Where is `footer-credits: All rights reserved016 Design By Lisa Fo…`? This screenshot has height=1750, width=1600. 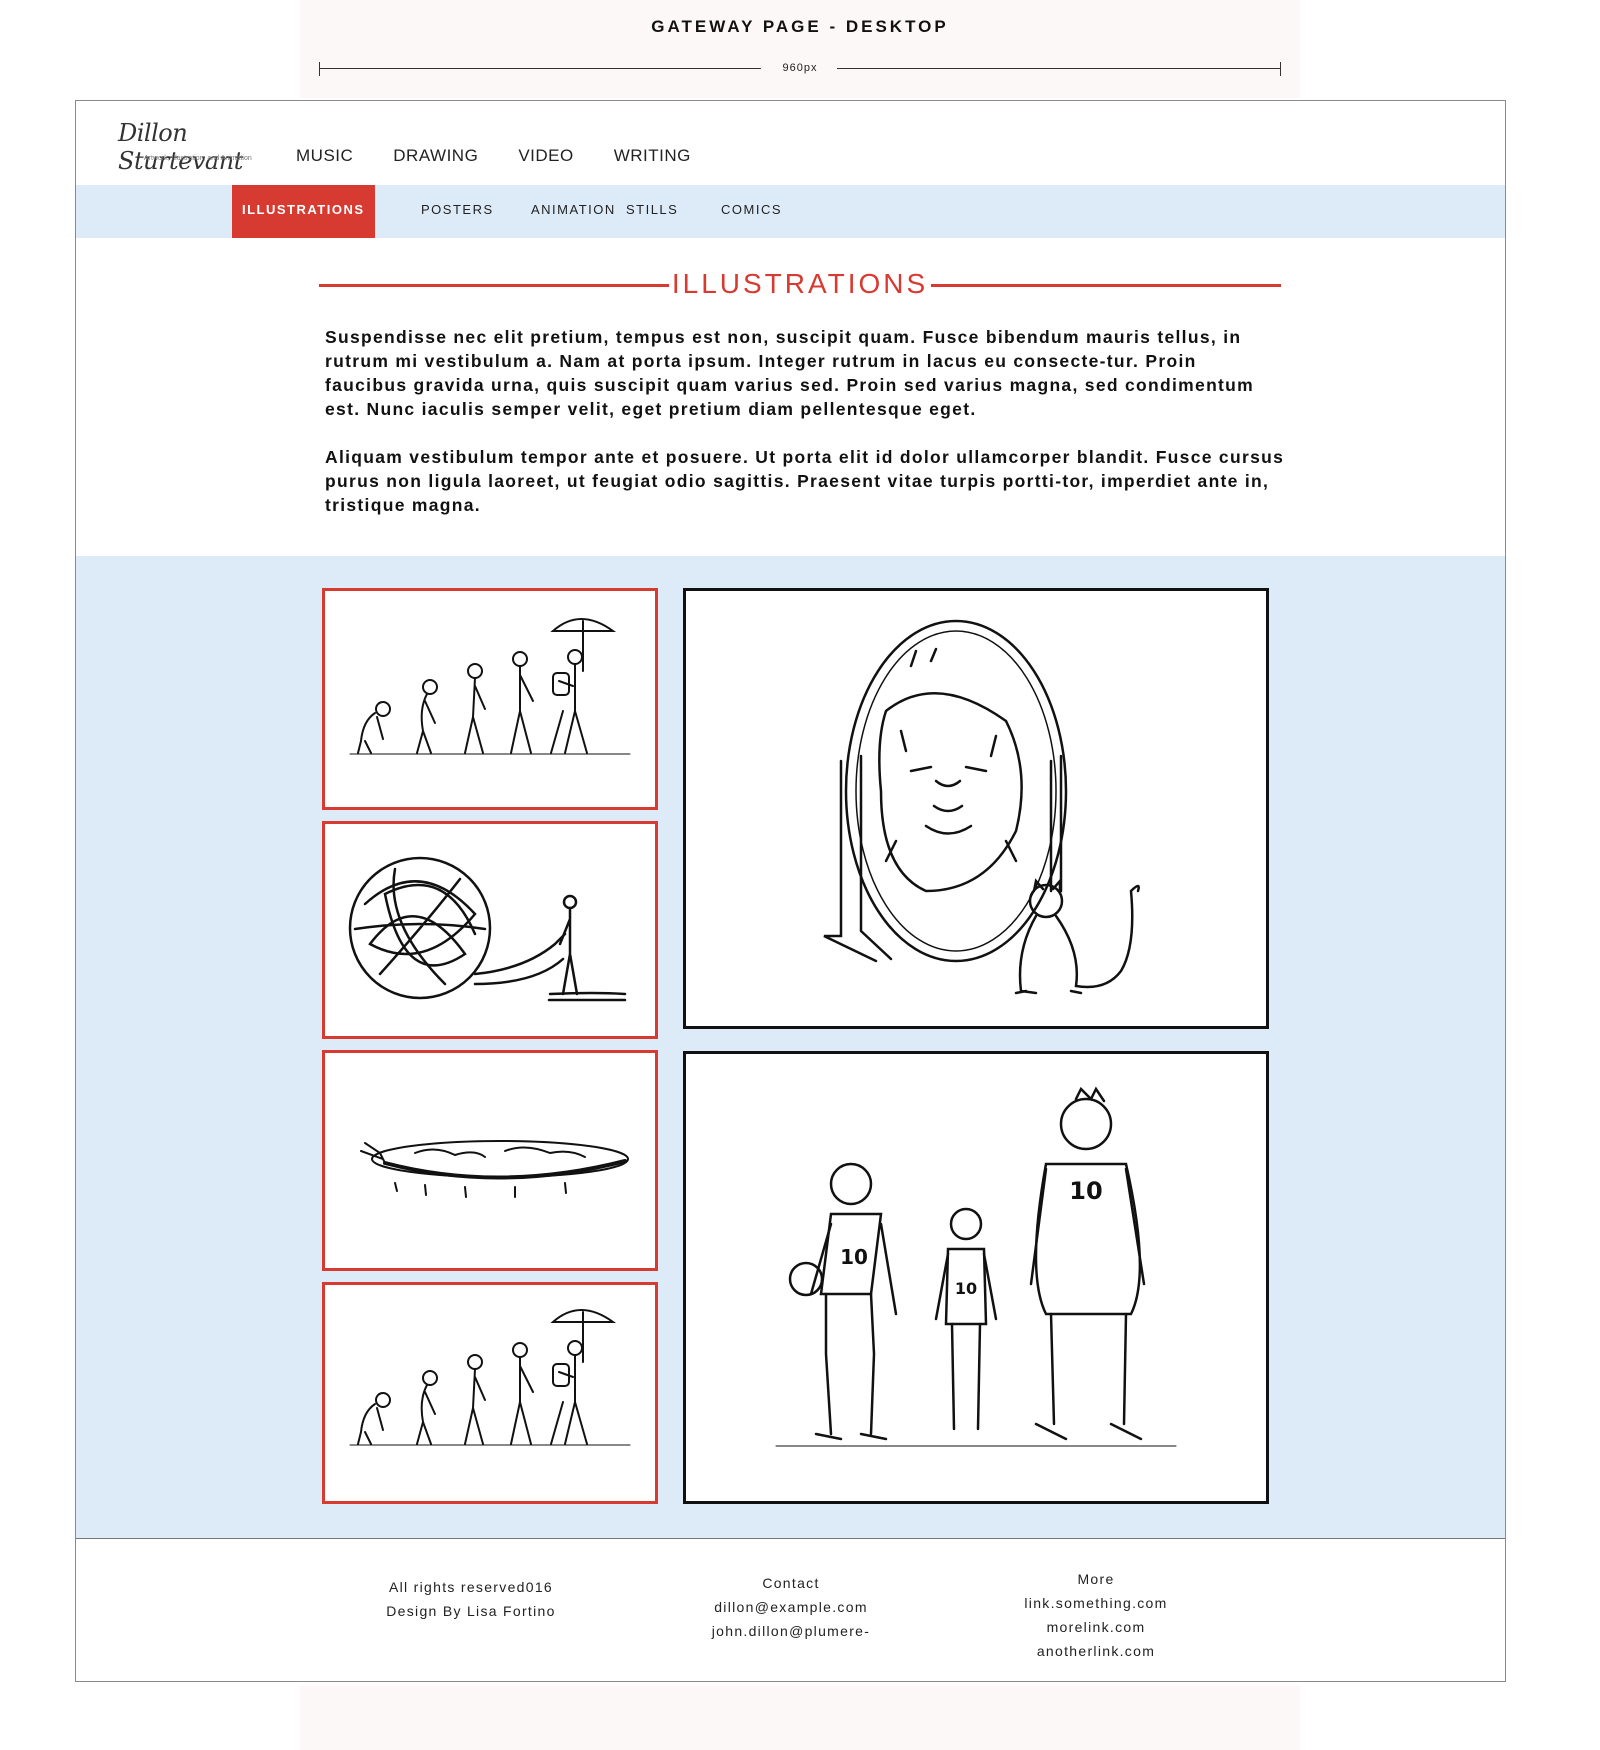
footer-credits: All rights reserved016 Design By Lisa Fo… is located at coordinates (471, 1599).